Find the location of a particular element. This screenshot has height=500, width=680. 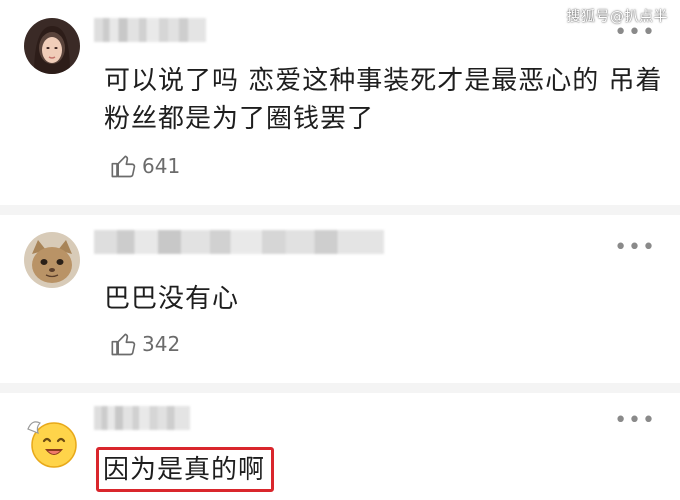

comment-text: 可以说了吗 恋爱这种事装死才是最恶心的 吊着粉丝都是为了圈钱罢了 is located at coordinates (383, 100).